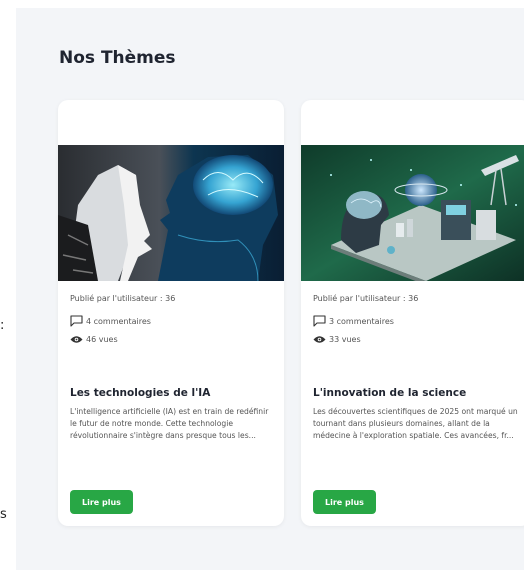 The width and height of the screenshot is (524, 570). I want to click on views-label: 33 vues, so click(345, 339).